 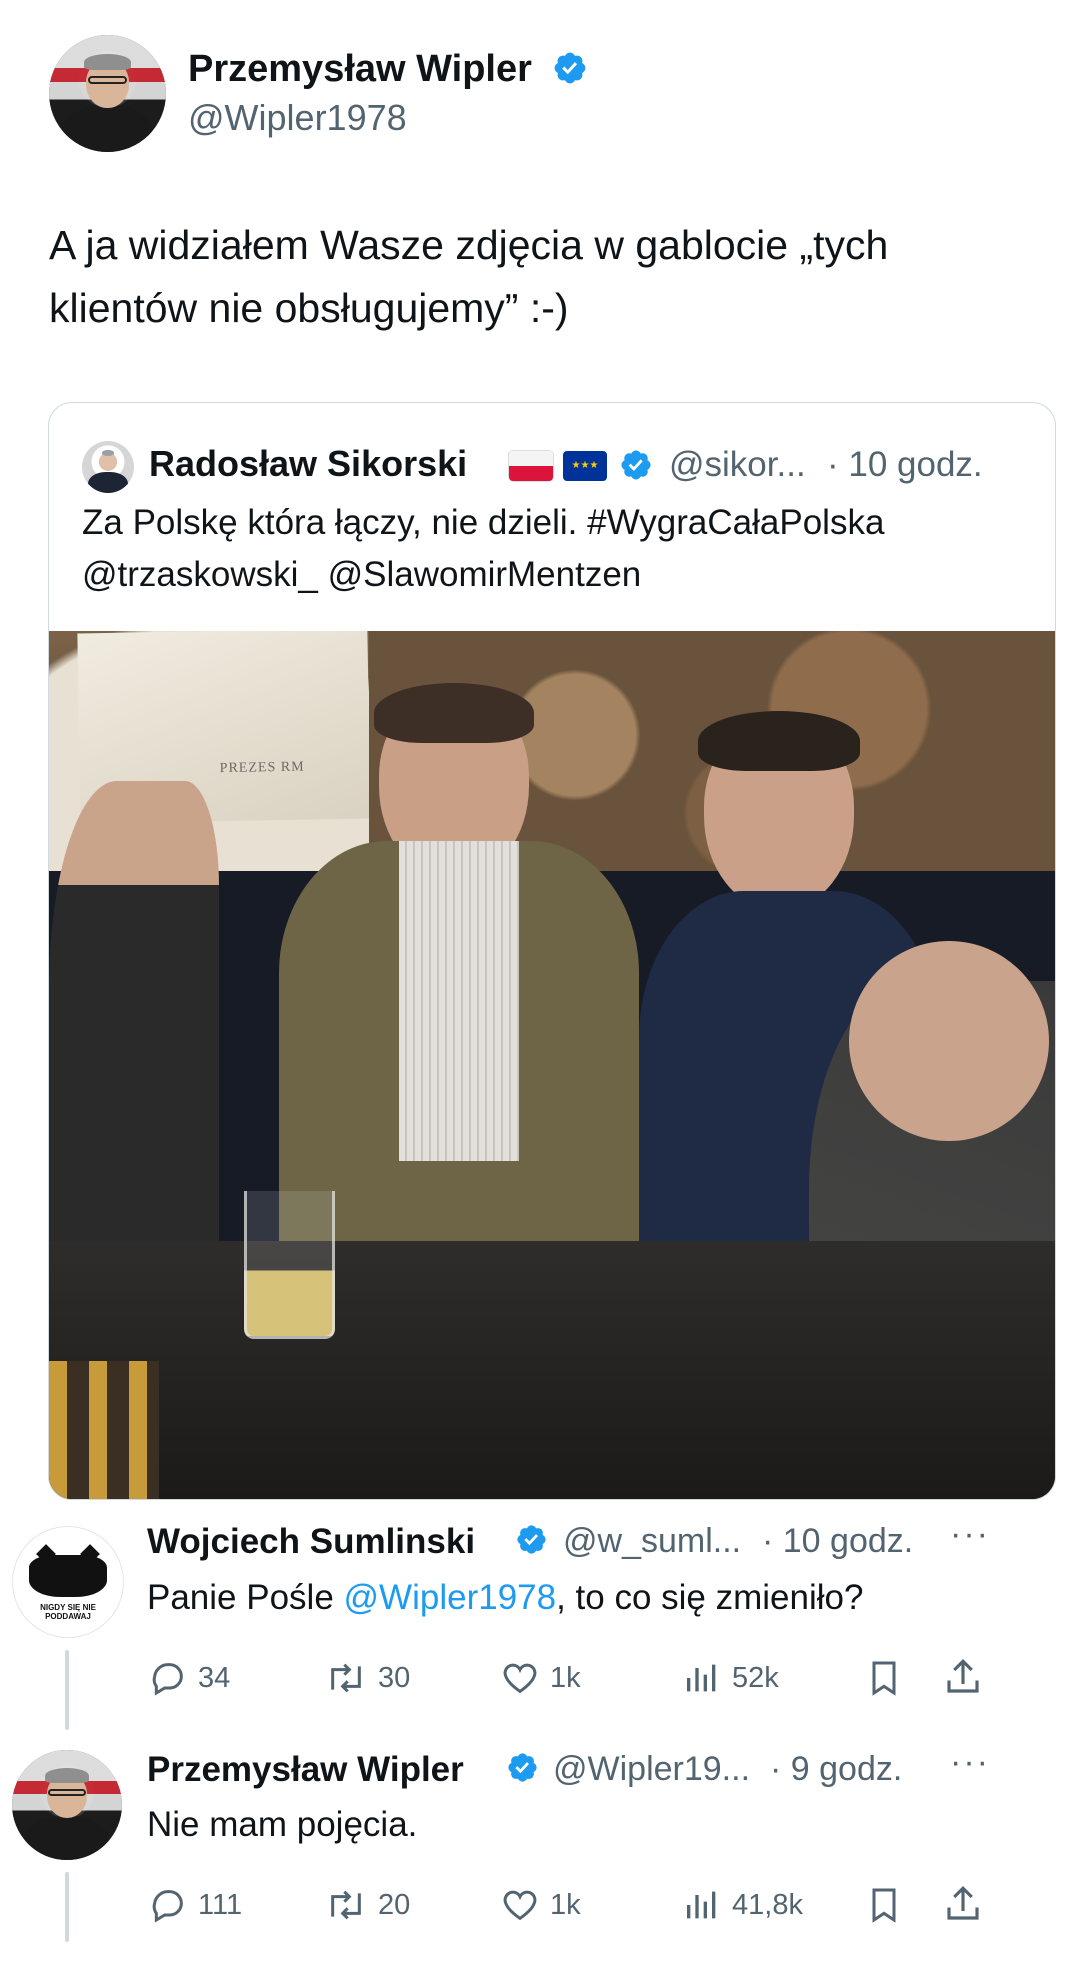 I want to click on tweet-text-line2: klientów nie obsługujemy” :-), so click(x=309, y=308).